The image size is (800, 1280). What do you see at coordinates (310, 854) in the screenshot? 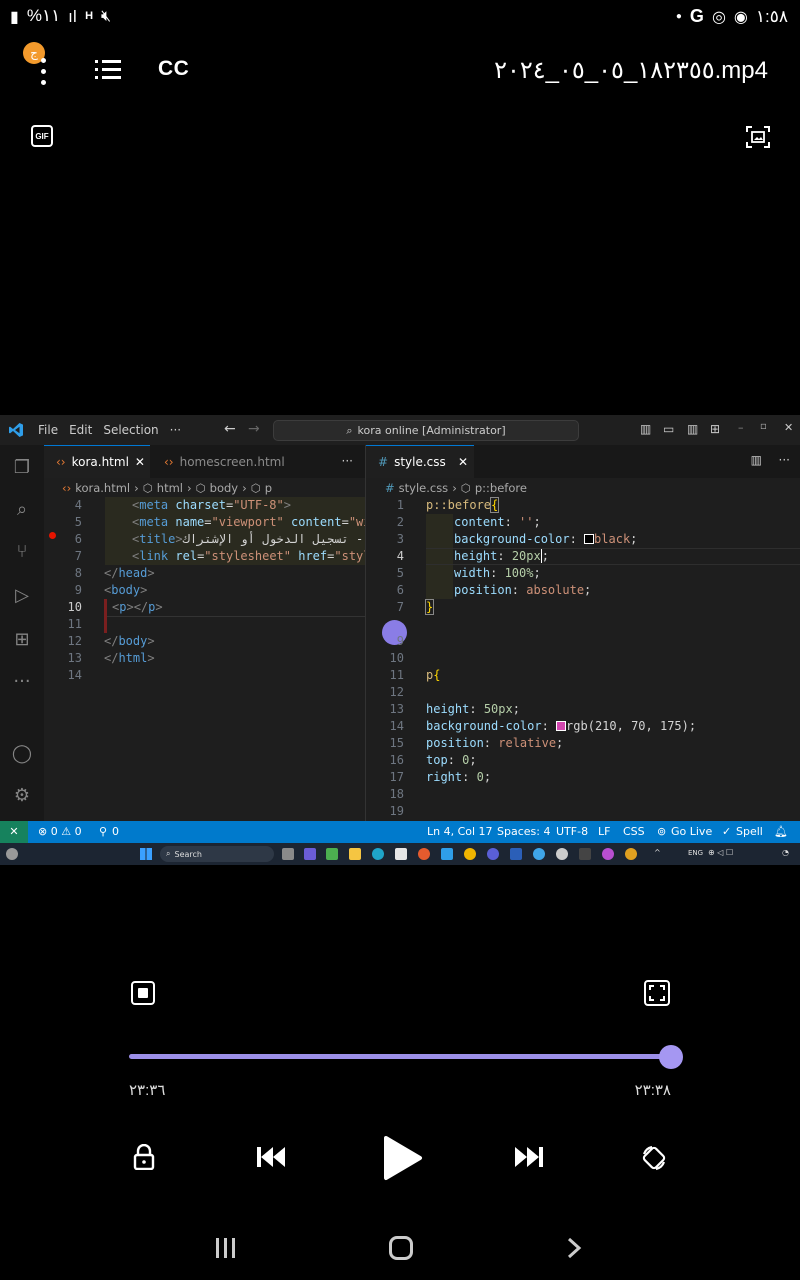
I see `teams-icon` at bounding box center [310, 854].